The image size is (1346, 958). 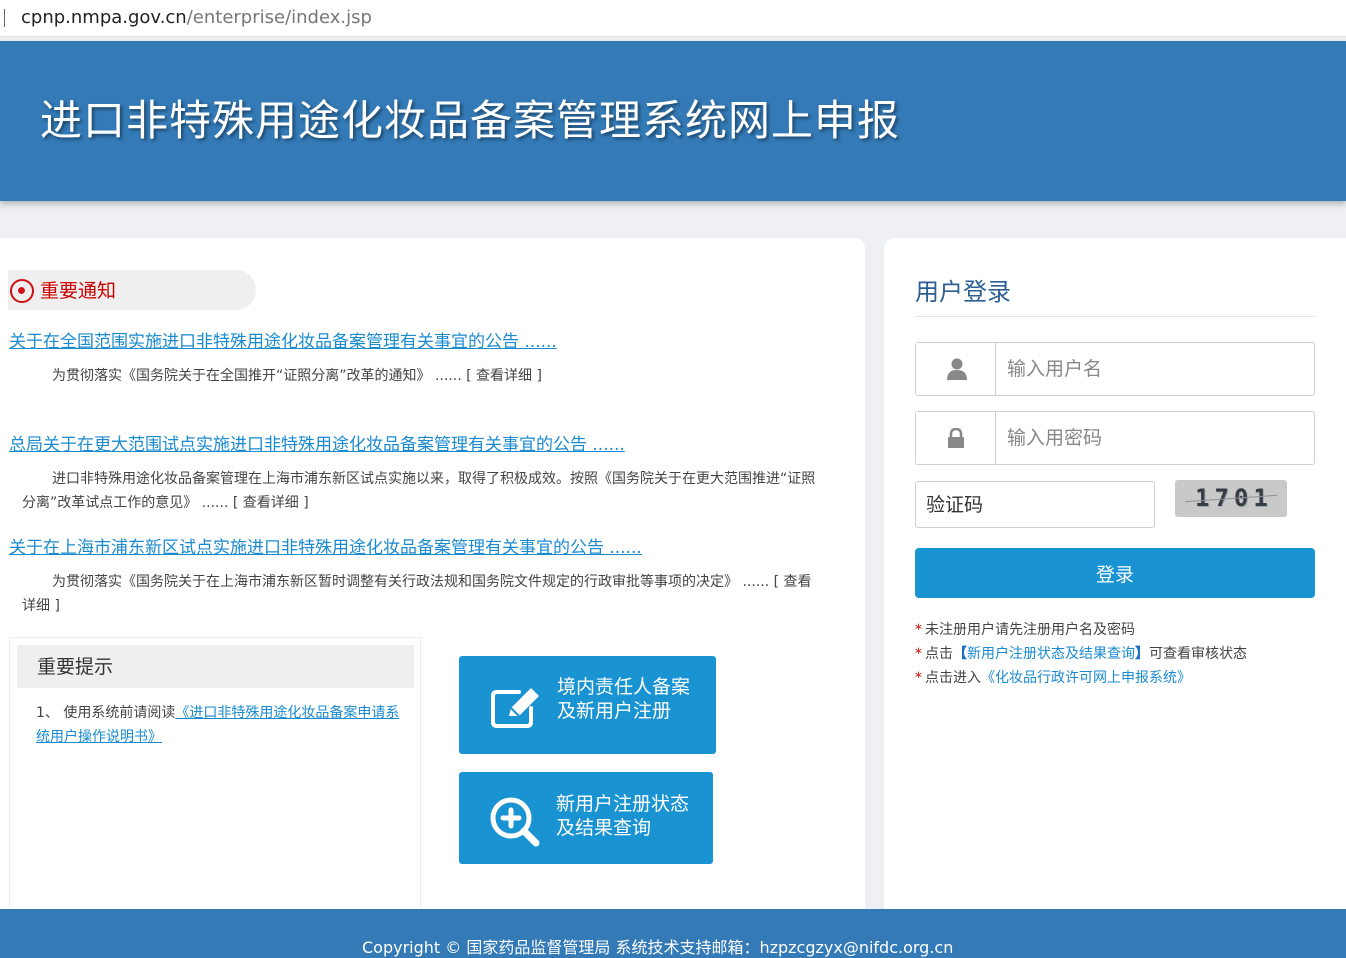 I want to click on username-field, so click(x=1115, y=369).